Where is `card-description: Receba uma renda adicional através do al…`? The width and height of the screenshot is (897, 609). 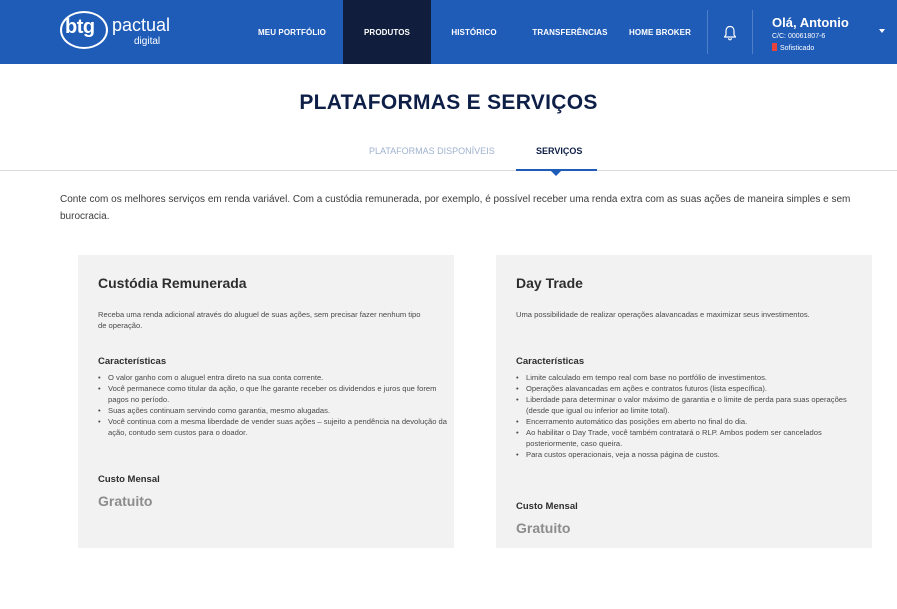
card-description: Receba uma renda adicional através do al… is located at coordinates (259, 320).